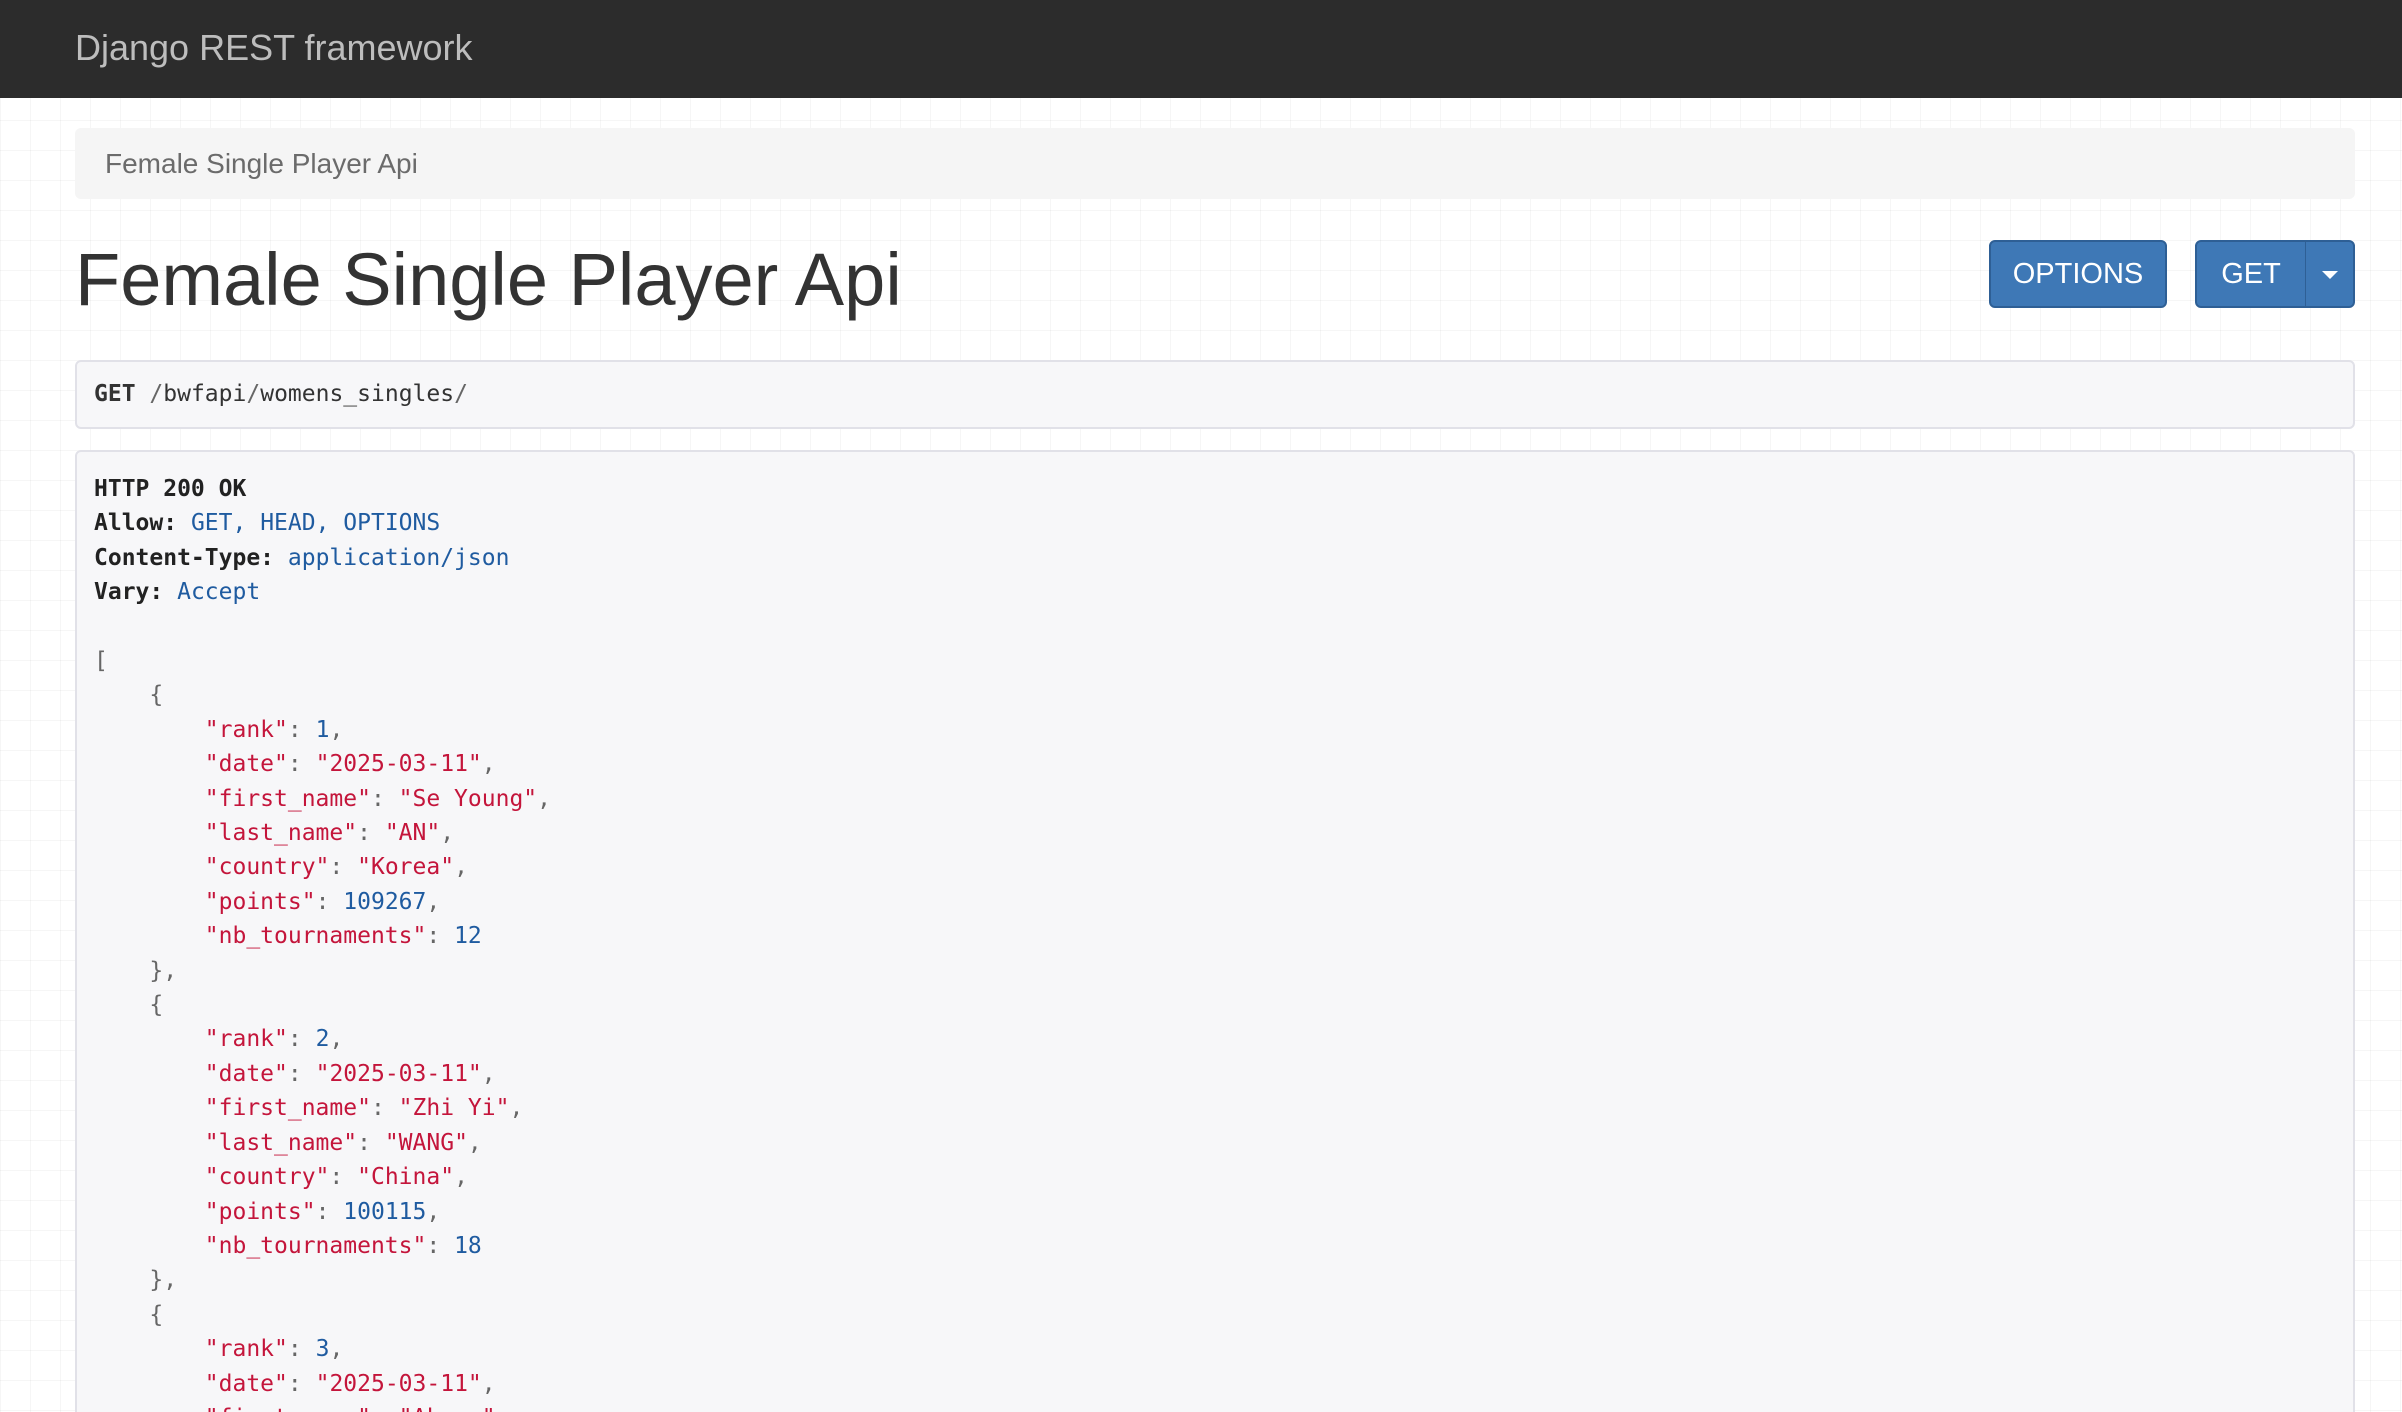 The width and height of the screenshot is (2402, 1412). I want to click on response-header-line: Vary: Accept, so click(1215, 592).